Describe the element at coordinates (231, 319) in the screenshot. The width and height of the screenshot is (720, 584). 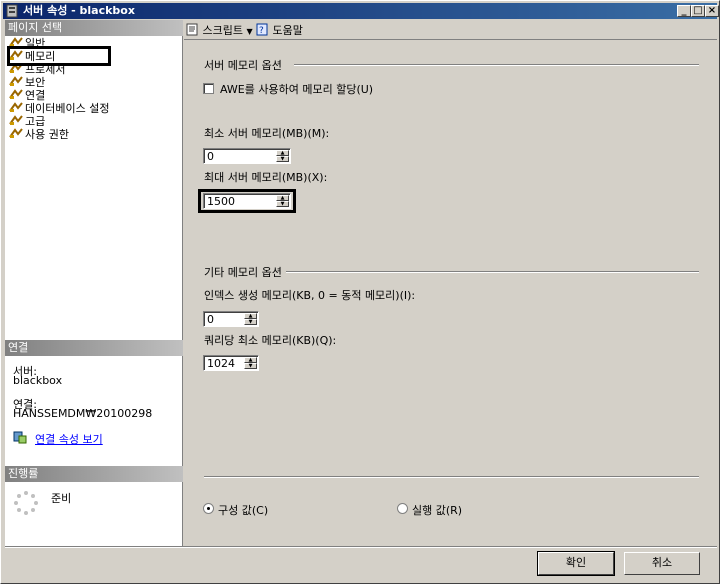
I see `index-memory-stepper: 0 ▲ ▼` at that location.